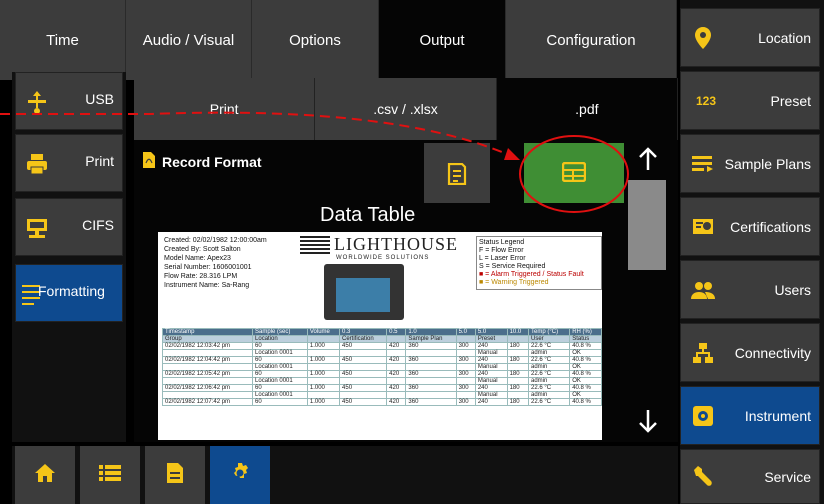  Describe the element at coordinates (69, 227) in the screenshot. I see `left-item-cifs: CIFS` at that location.